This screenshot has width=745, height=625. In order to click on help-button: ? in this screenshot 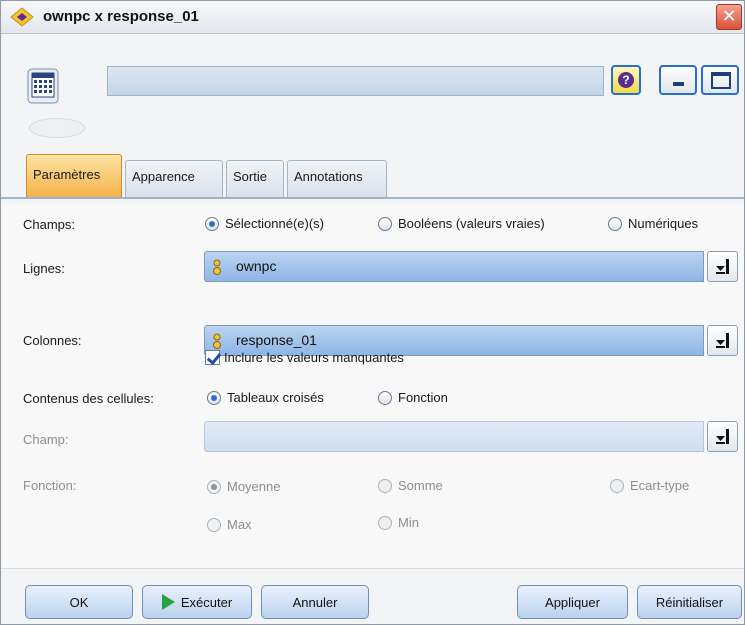, I will do `click(626, 80)`.